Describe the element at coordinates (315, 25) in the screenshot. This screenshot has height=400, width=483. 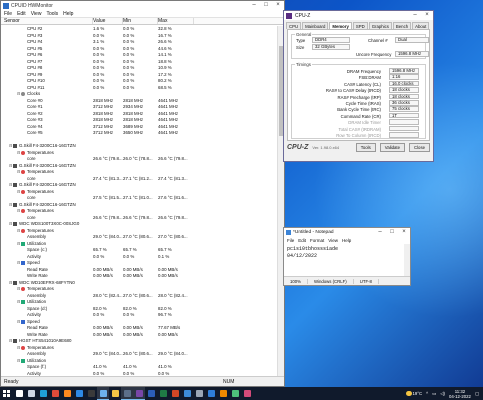
I see `tab-mainboard: Mainboard` at that location.